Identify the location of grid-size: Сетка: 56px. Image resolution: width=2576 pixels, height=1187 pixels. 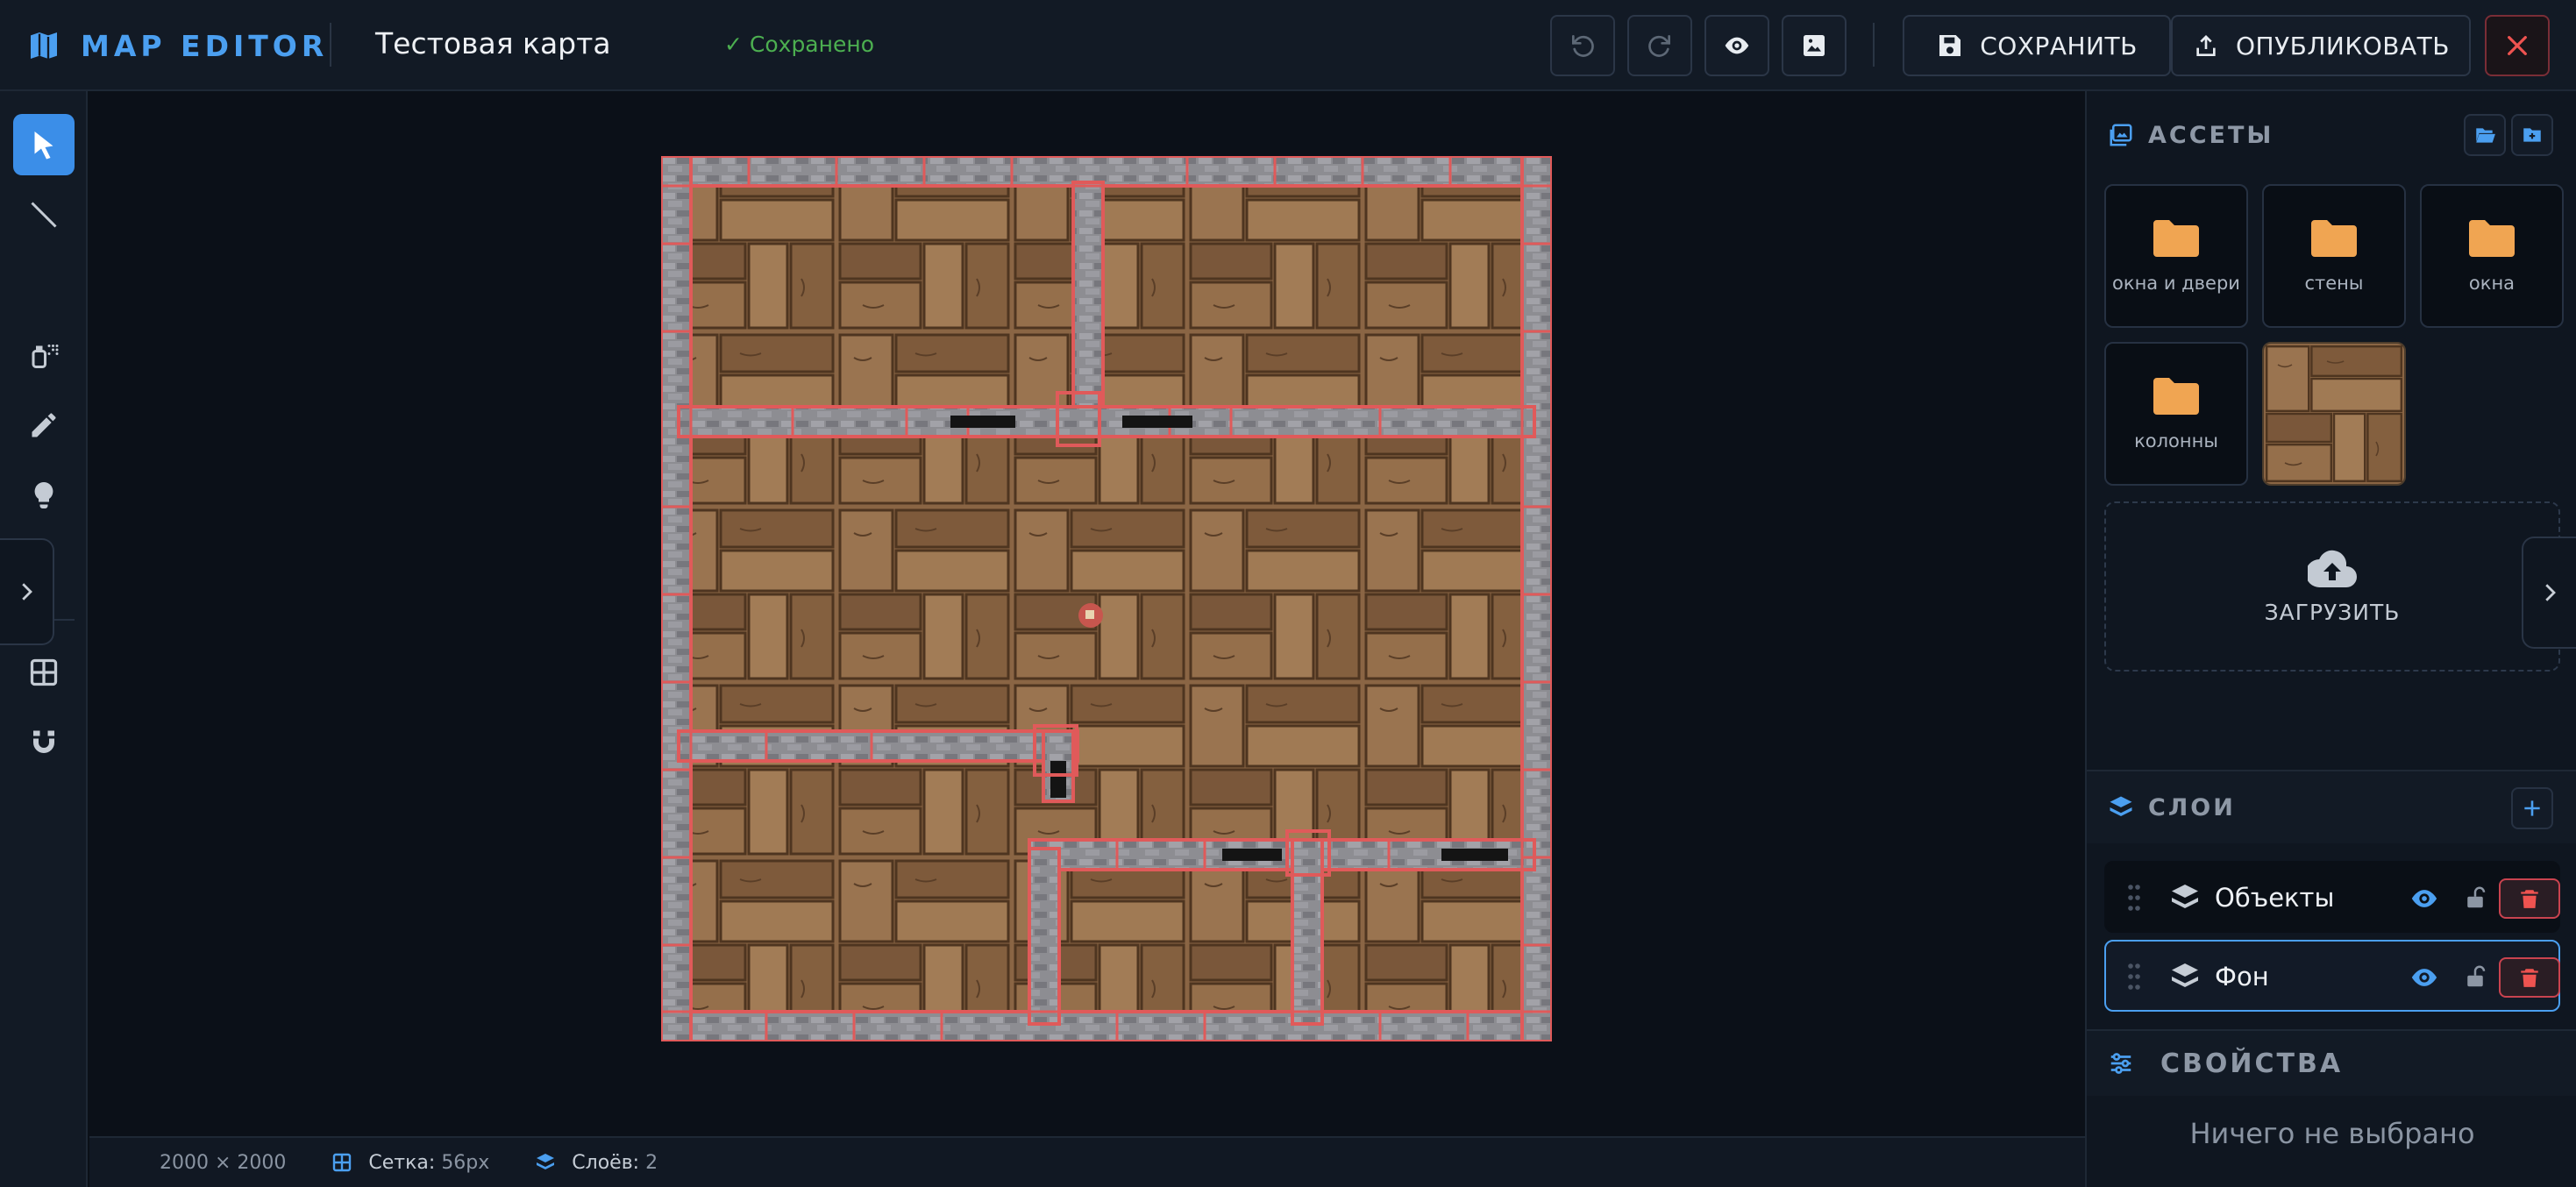
(410, 1163).